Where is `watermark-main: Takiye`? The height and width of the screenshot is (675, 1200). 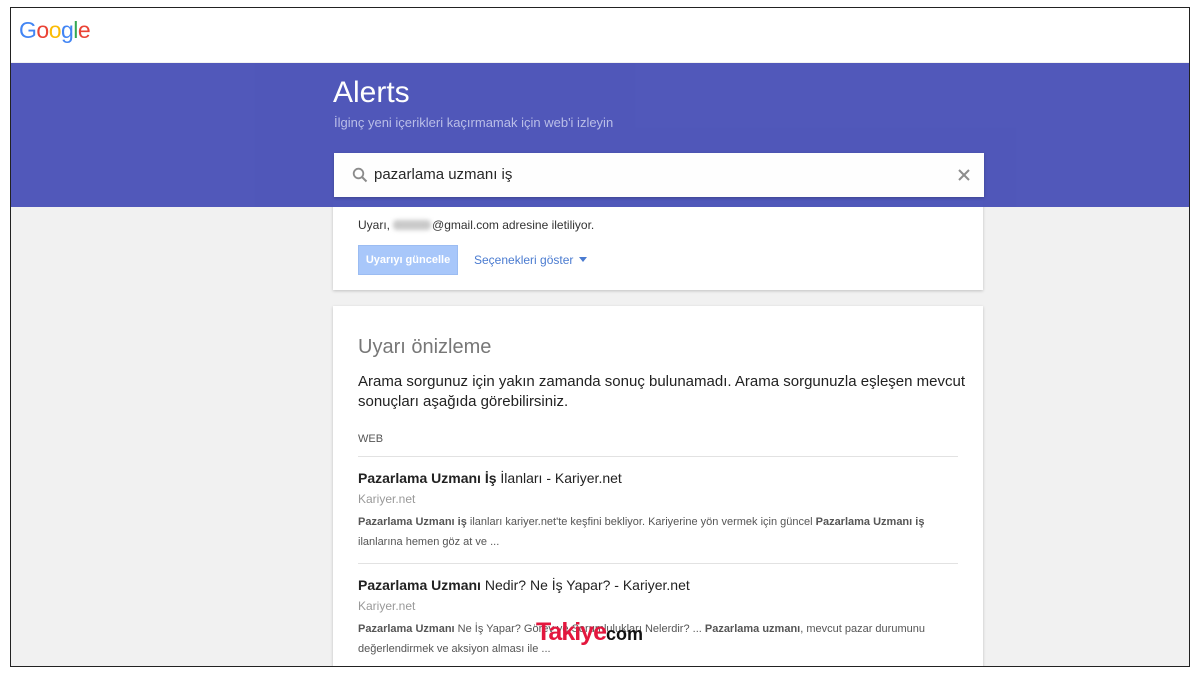 watermark-main: Takiye is located at coordinates (571, 632).